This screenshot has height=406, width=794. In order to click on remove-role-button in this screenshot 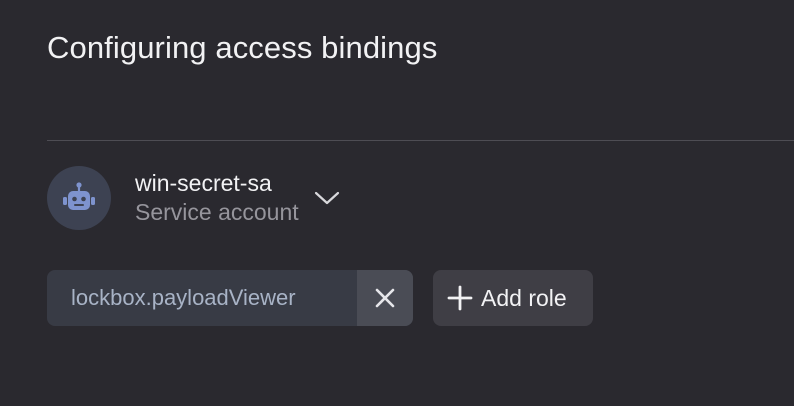, I will do `click(385, 298)`.